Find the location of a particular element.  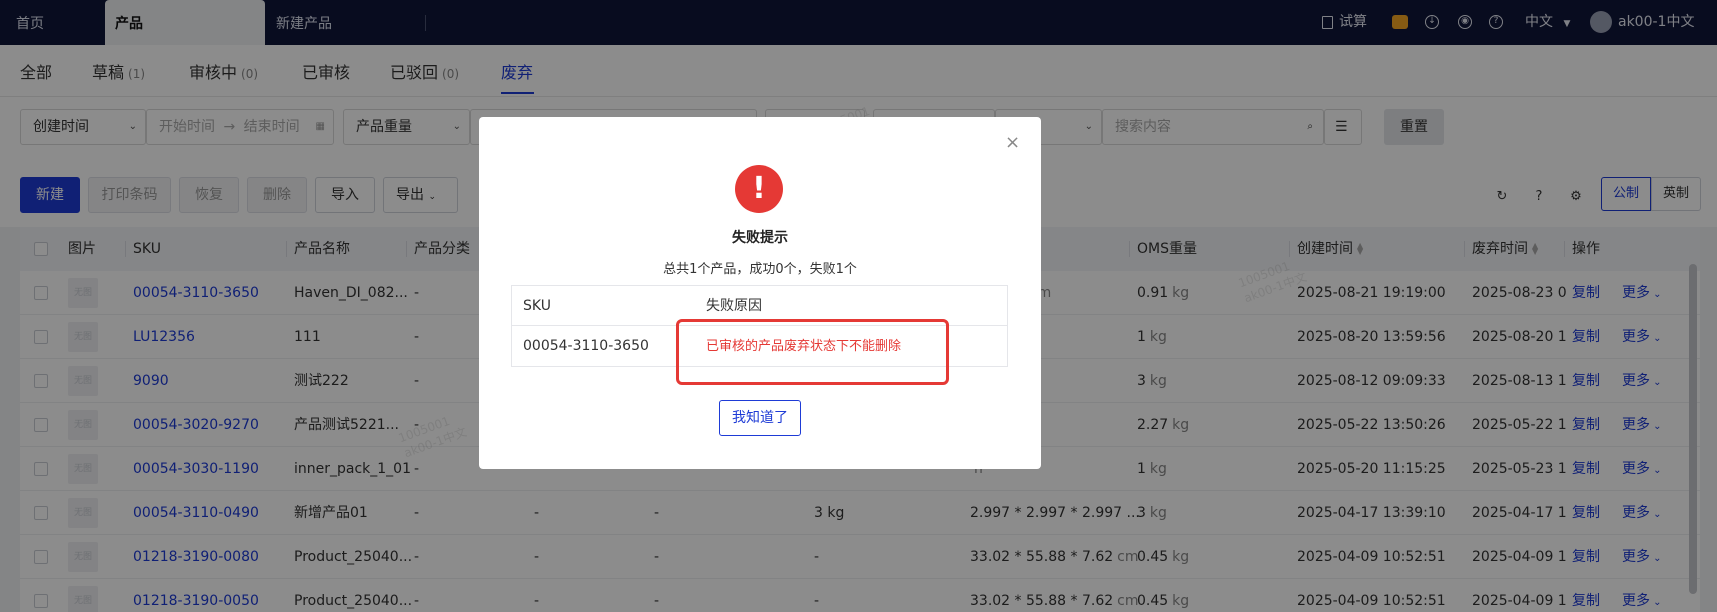

failure-row-sku: 00054-3110-3650 is located at coordinates (586, 346).